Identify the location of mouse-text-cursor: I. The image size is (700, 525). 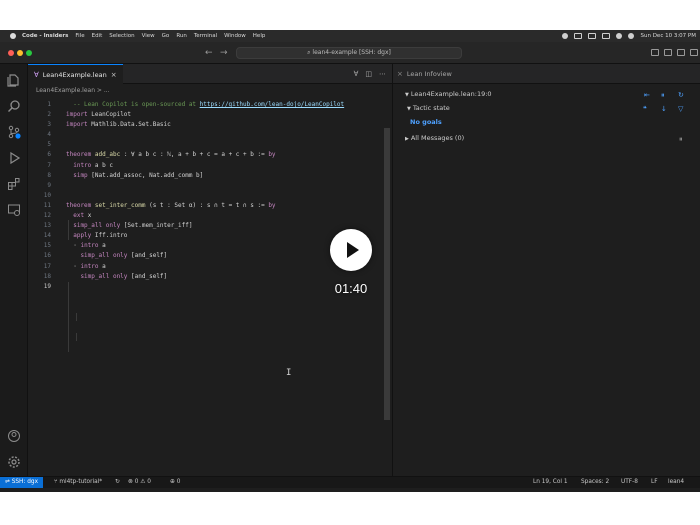
(289, 373).